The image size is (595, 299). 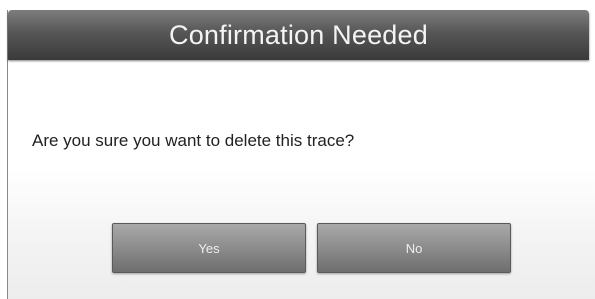 I want to click on background-strip, so click(x=297, y=5).